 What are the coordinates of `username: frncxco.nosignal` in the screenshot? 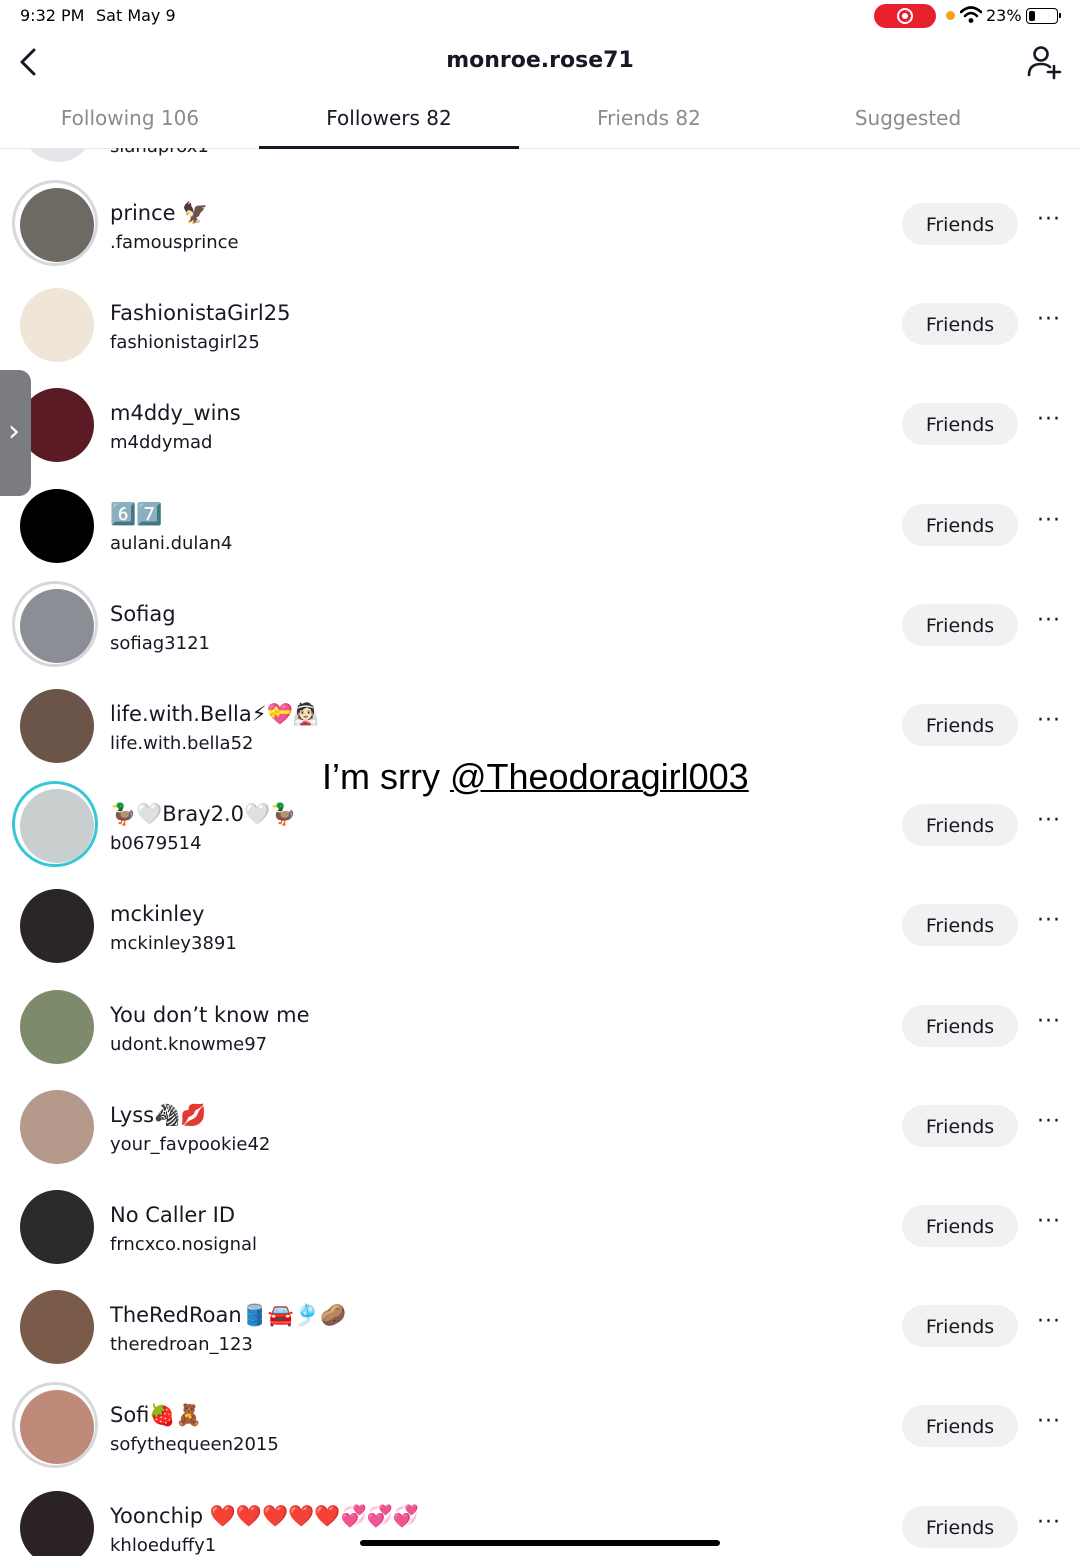 It's located at (184, 1244).